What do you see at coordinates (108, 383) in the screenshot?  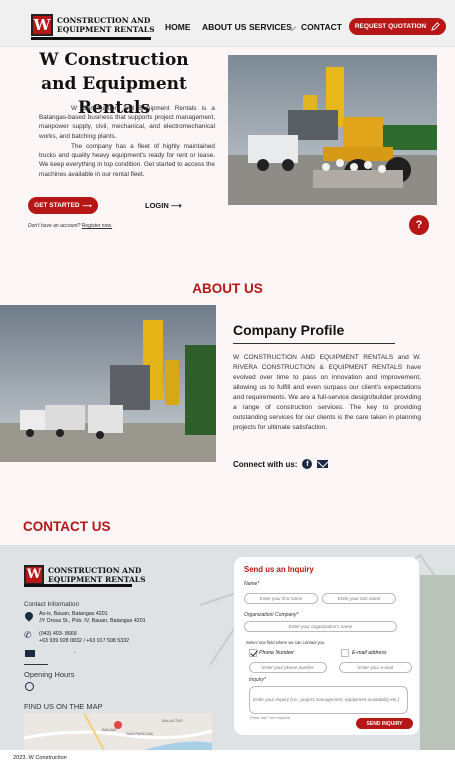 I see `batching-plant-photo` at bounding box center [108, 383].